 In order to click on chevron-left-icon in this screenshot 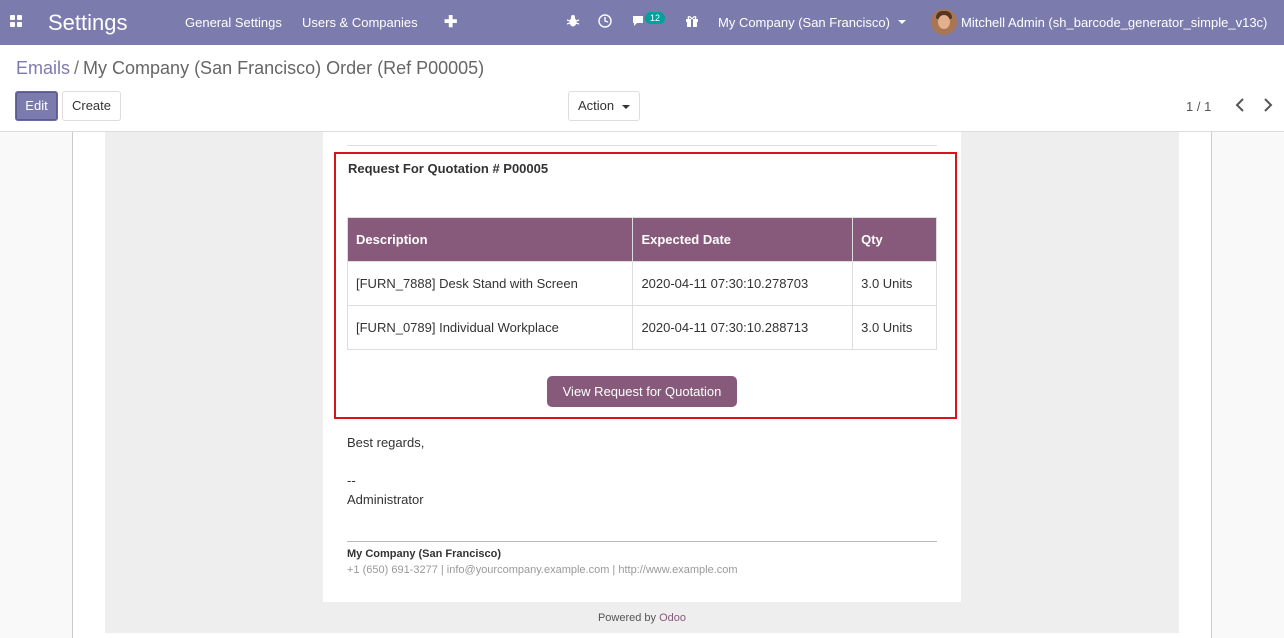, I will do `click(1240, 105)`.